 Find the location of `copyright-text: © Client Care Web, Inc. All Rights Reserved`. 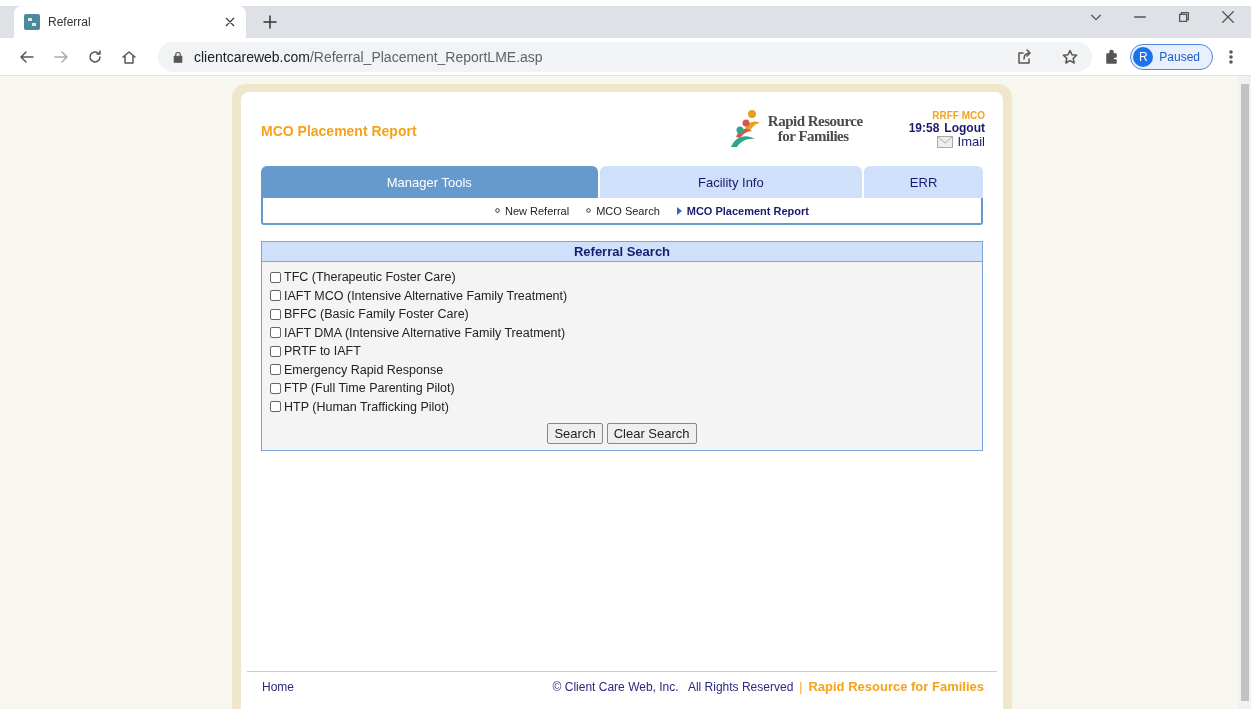

copyright-text: © Client Care Web, Inc. All Rights Reserved is located at coordinates (673, 686).